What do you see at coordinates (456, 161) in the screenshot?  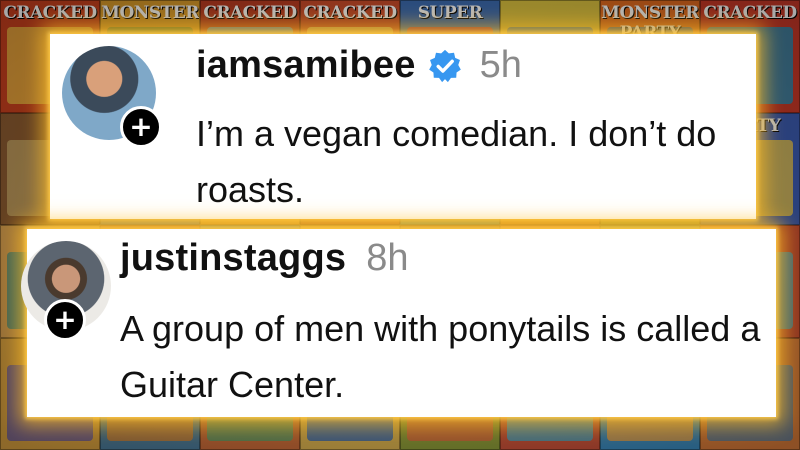 I see `comment-text: I’m a vegan comedian. I don’t do roasts.` at bounding box center [456, 161].